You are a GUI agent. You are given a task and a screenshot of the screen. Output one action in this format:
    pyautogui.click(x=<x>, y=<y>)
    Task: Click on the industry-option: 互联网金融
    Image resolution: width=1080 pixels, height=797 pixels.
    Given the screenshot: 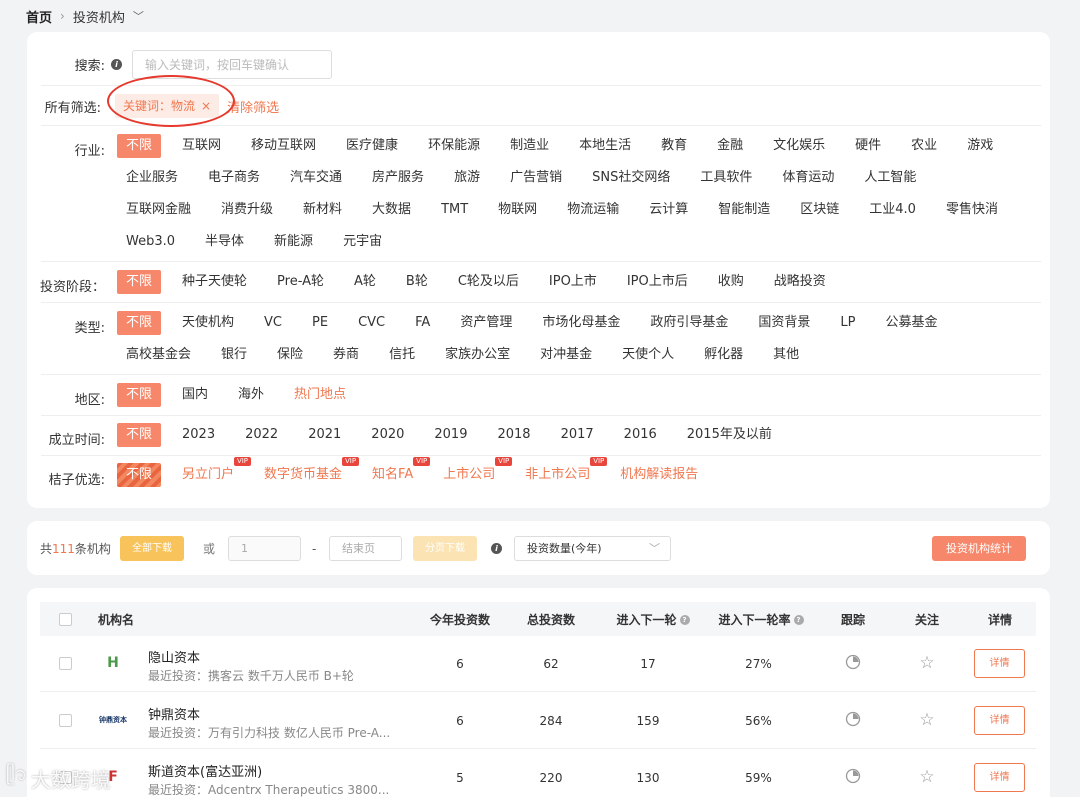 What is the action you would take?
    pyautogui.click(x=158, y=210)
    